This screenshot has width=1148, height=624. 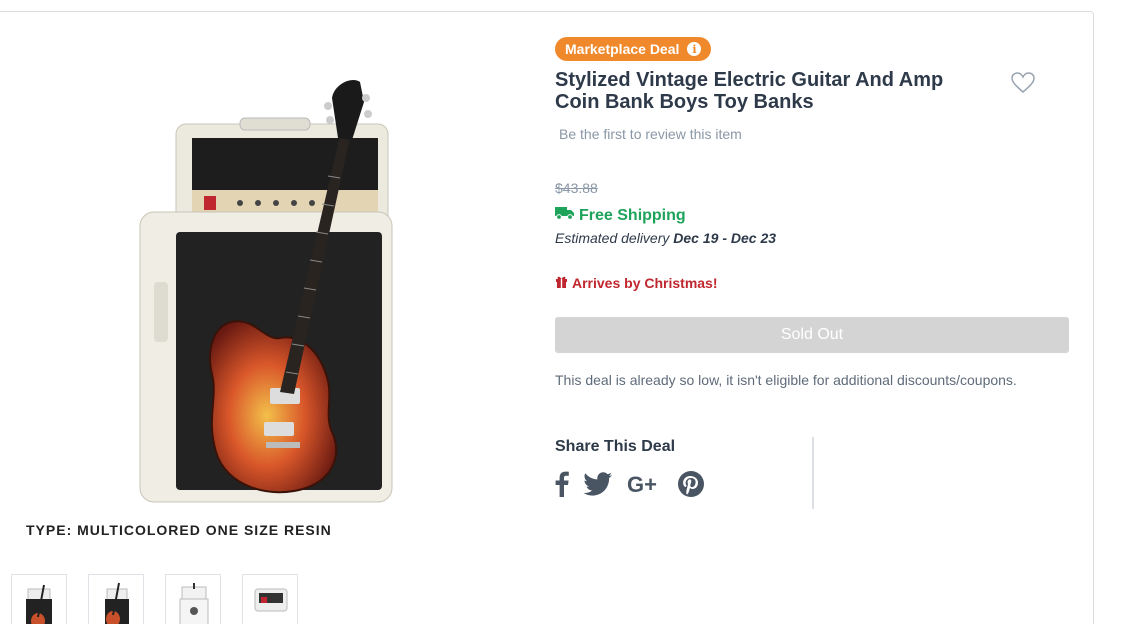 I want to click on review-link: Be the first to review this item, so click(x=650, y=134).